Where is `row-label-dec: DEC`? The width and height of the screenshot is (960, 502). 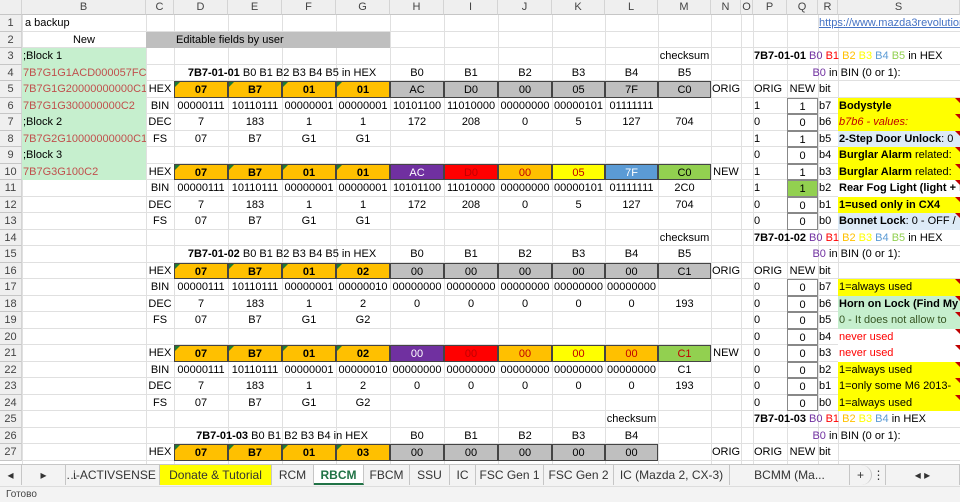
row-label-dec: DEC is located at coordinates (160, 122).